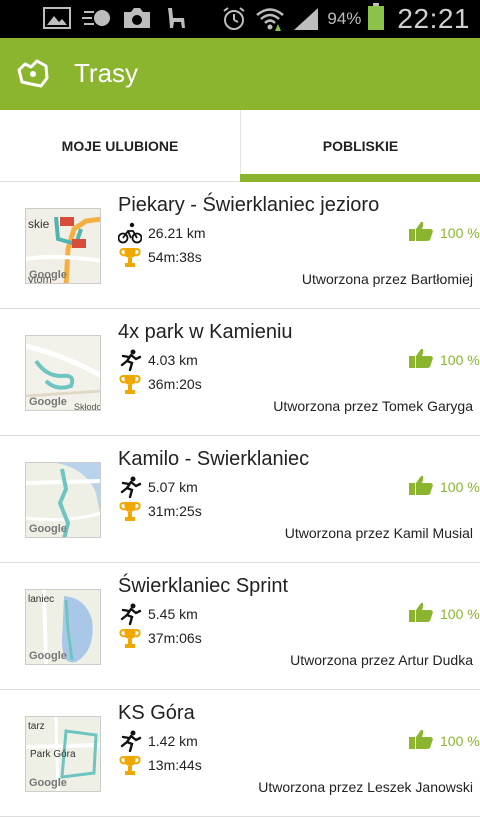  What do you see at coordinates (87, 406) in the screenshot?
I see `svg-text: Skłodo` at bounding box center [87, 406].